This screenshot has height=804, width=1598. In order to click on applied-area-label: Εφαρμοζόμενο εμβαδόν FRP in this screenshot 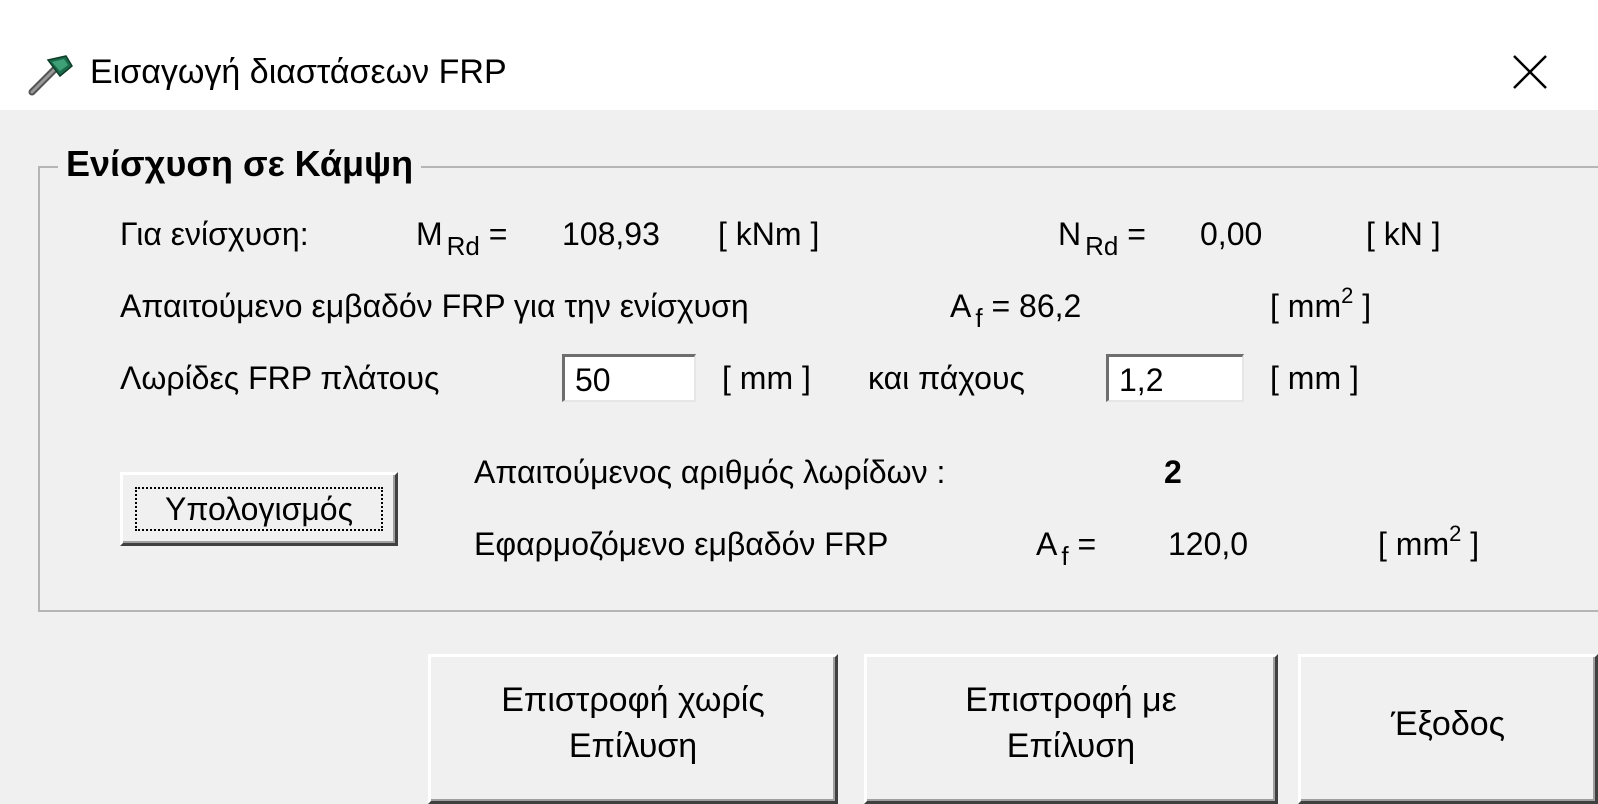, I will do `click(681, 544)`.